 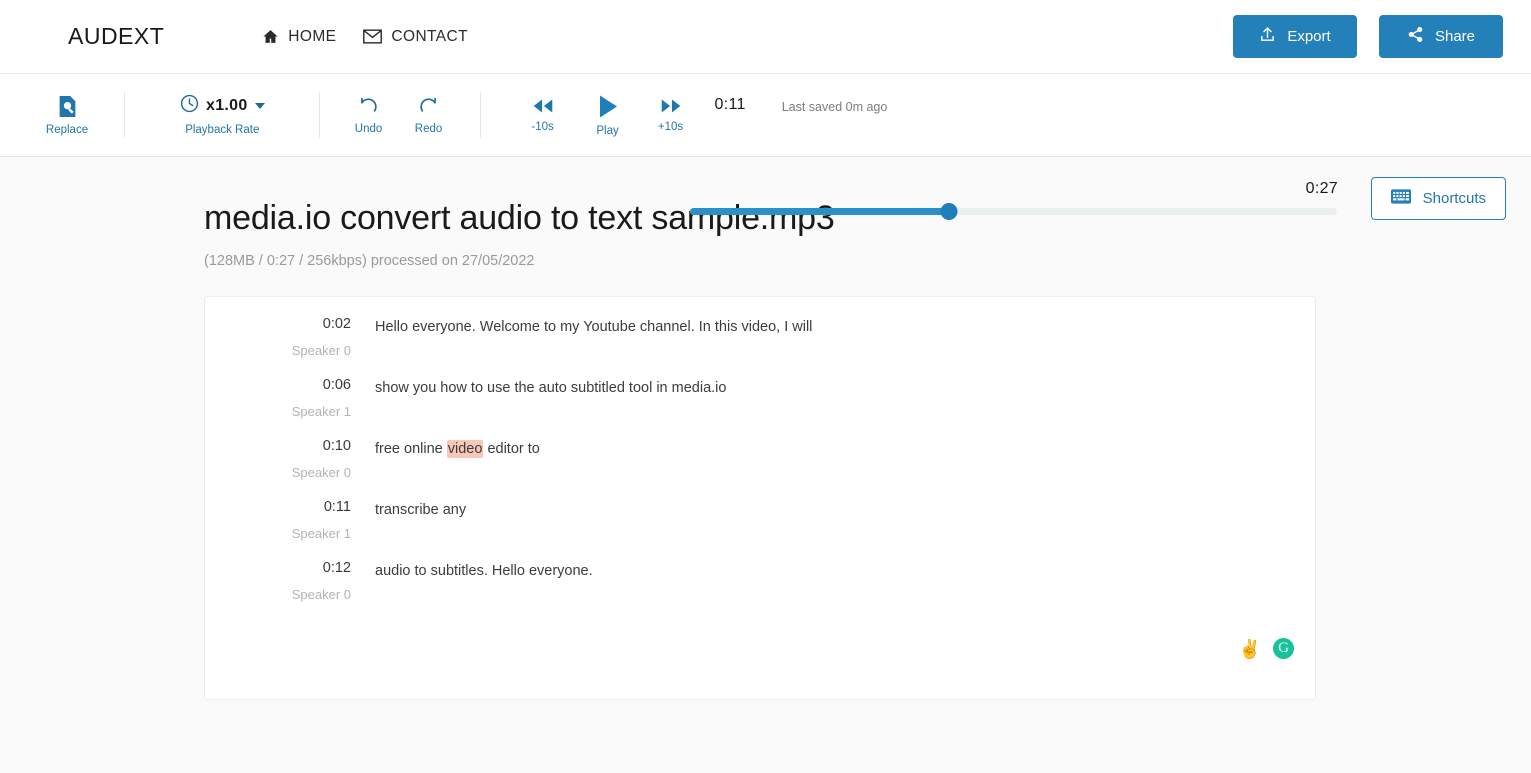 I want to click on nav-item-home: HOME, so click(x=299, y=37).